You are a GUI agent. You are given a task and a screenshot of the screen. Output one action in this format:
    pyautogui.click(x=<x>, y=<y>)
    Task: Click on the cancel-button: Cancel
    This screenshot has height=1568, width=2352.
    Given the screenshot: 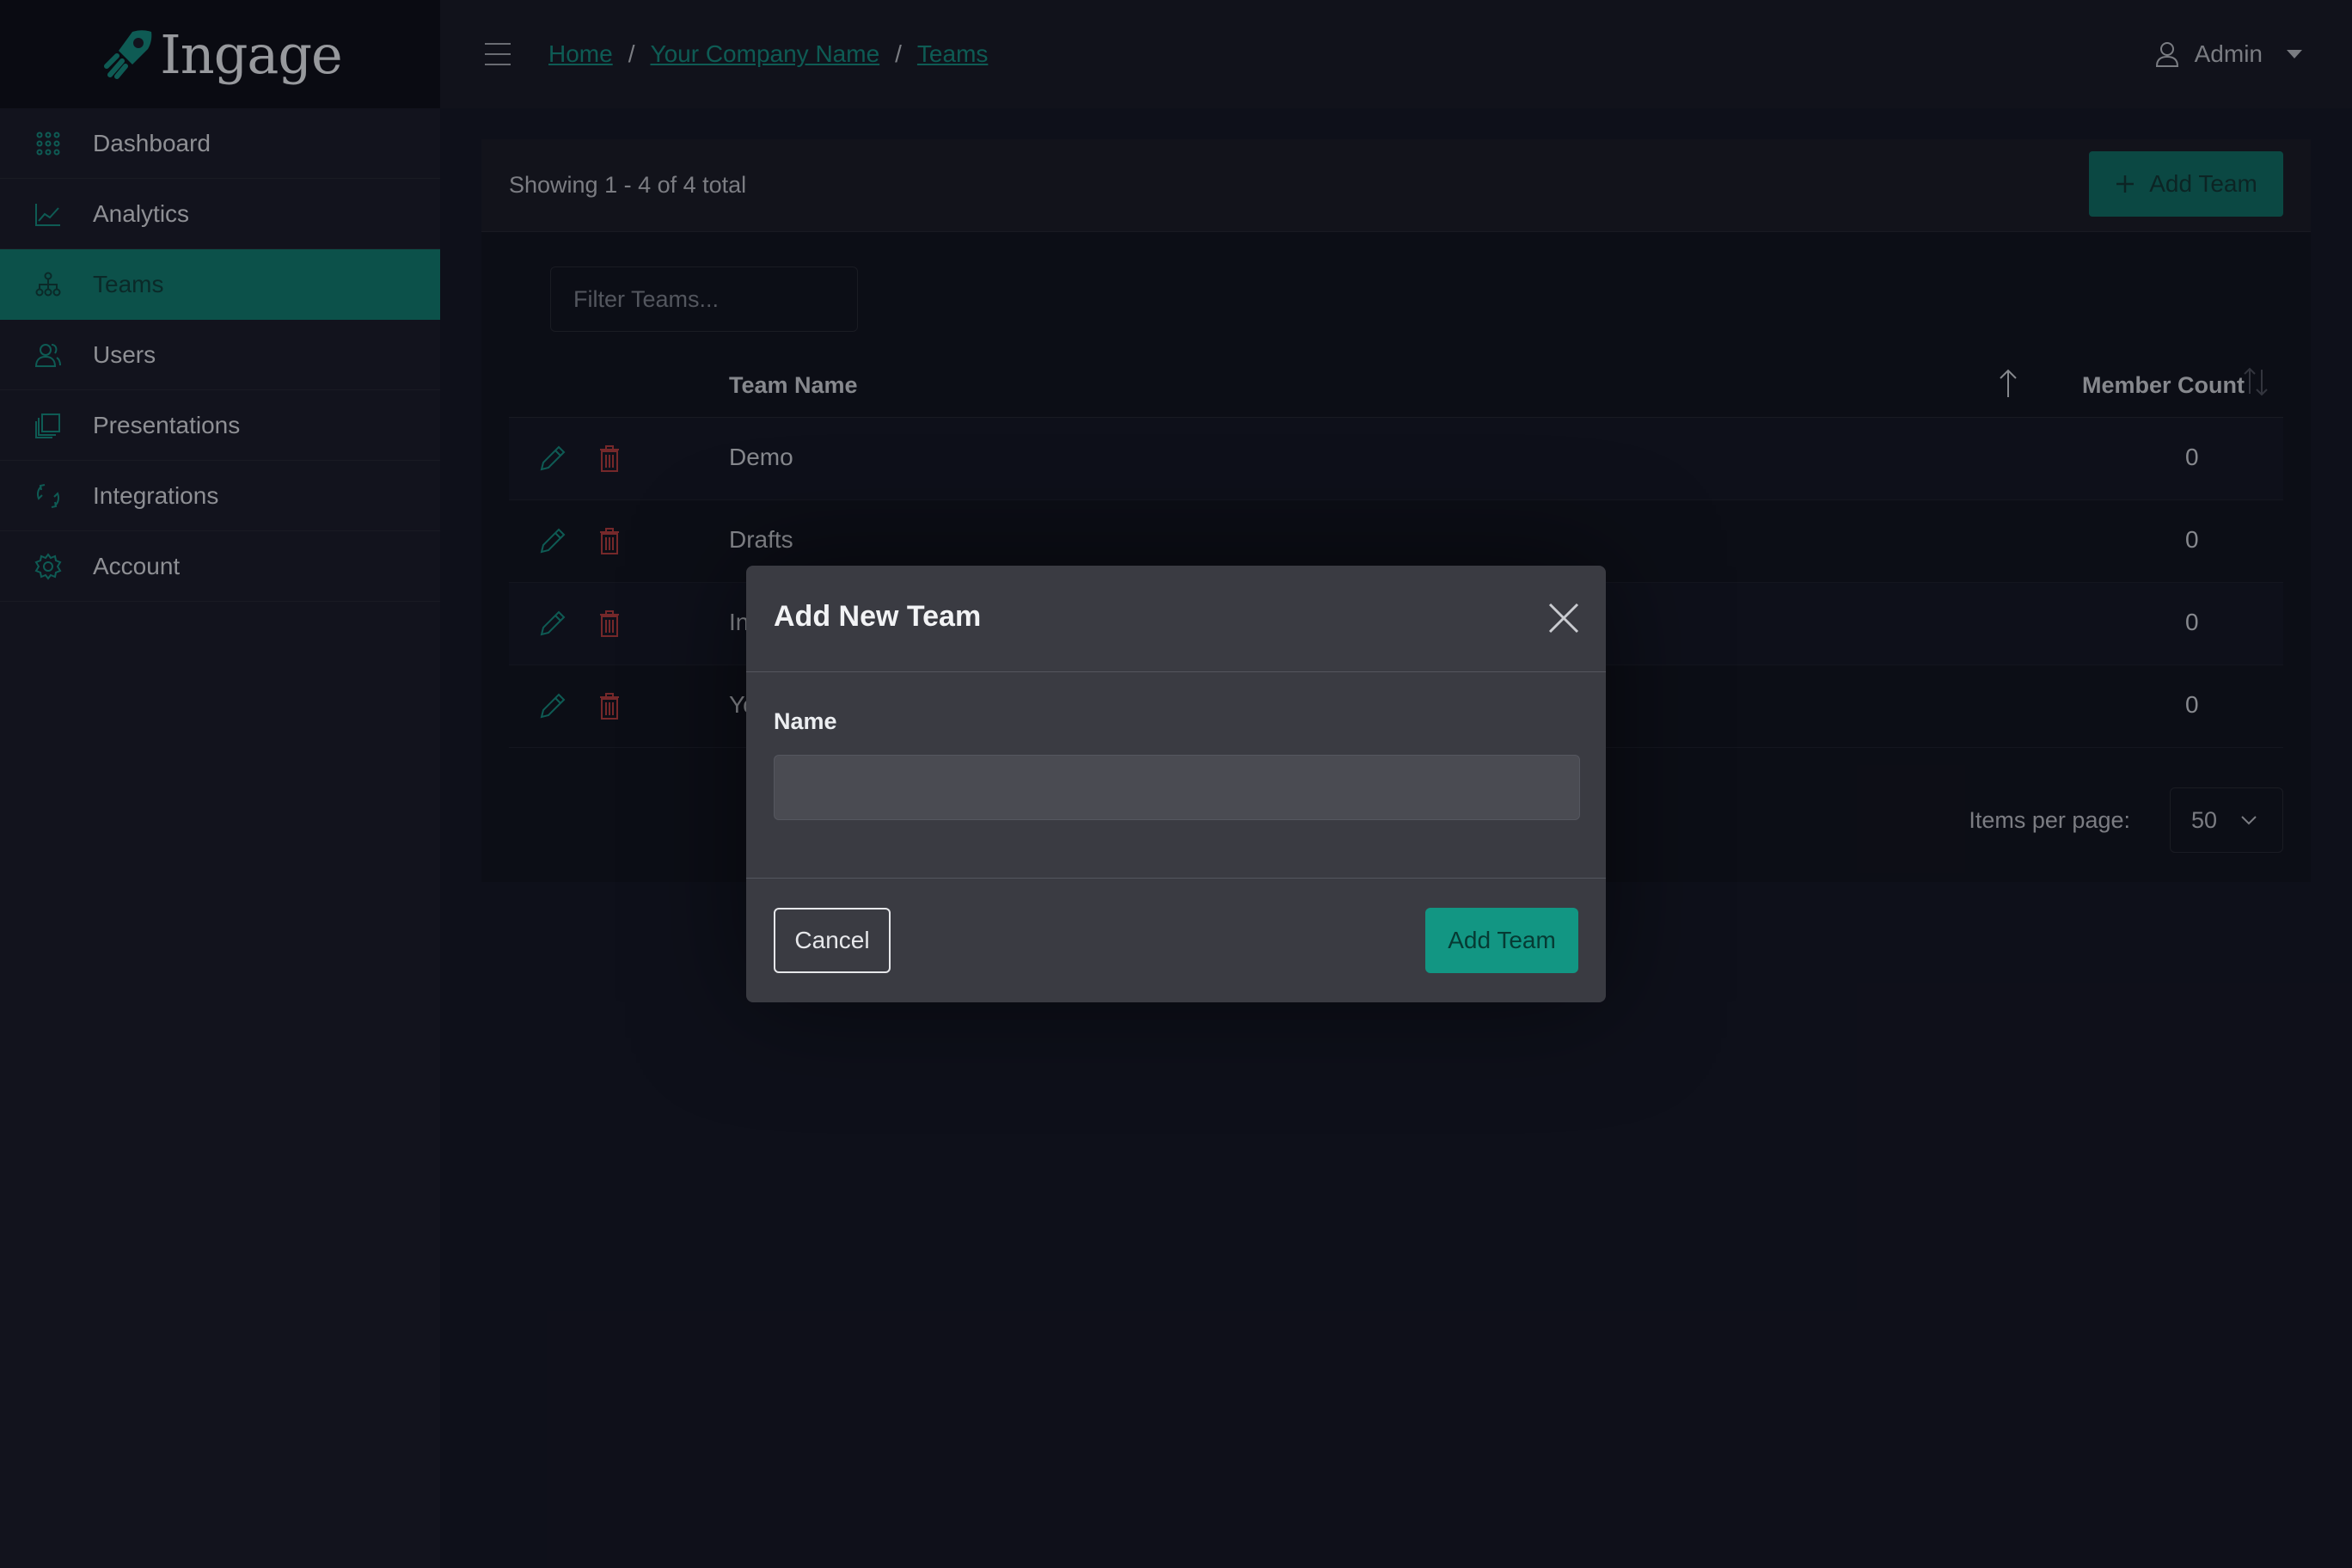 What is the action you would take?
    pyautogui.click(x=832, y=940)
    